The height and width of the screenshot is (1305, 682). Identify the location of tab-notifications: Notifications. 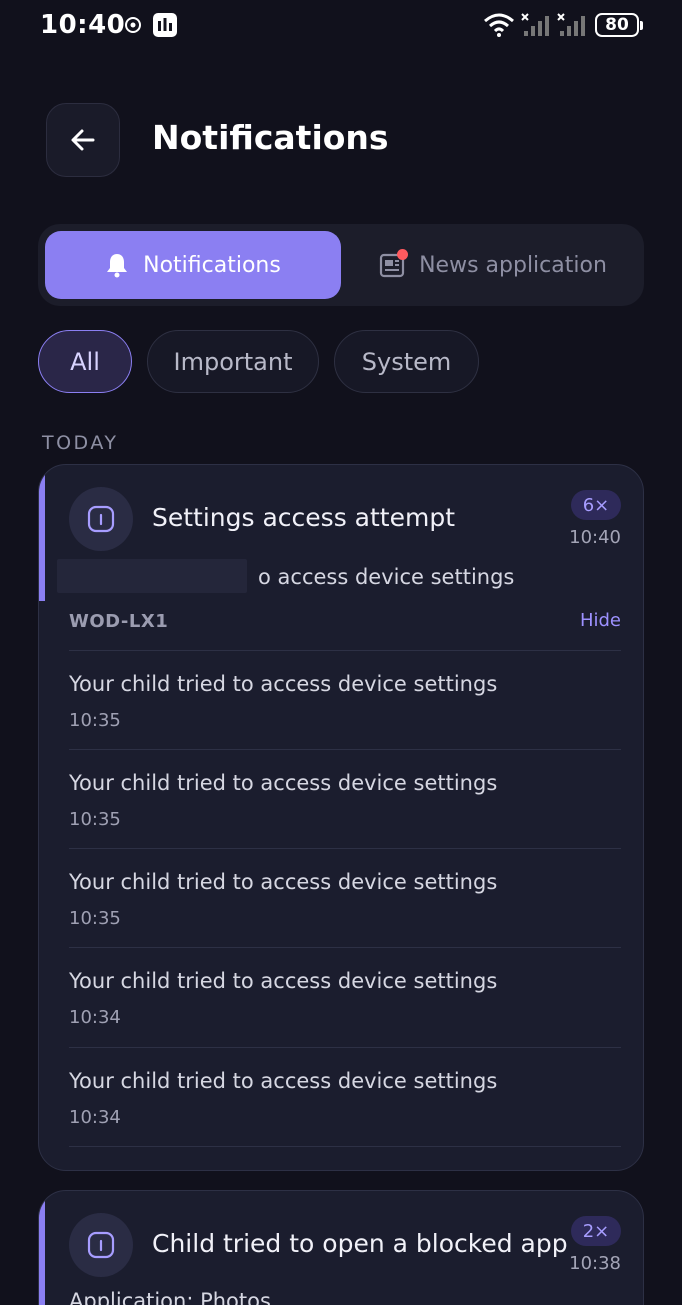
(193, 265).